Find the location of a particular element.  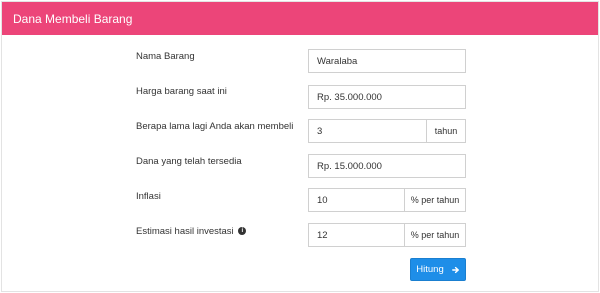

harga-input is located at coordinates (387, 97).